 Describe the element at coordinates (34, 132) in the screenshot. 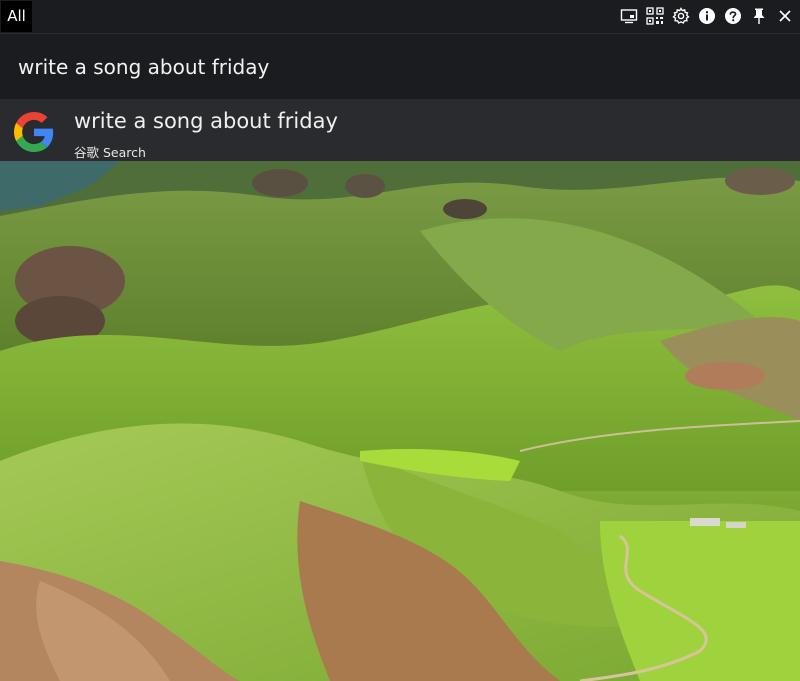

I see `google-icon` at that location.